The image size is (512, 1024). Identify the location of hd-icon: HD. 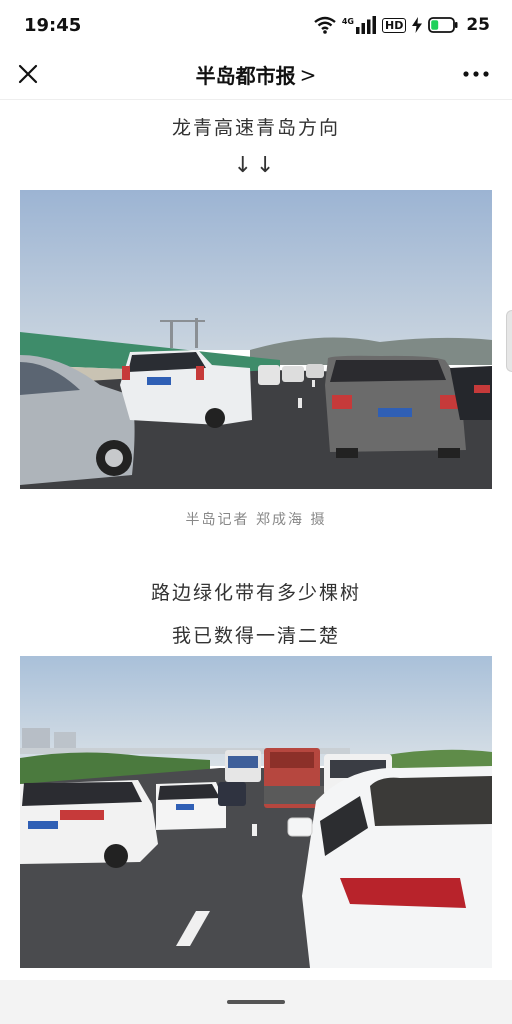
(394, 25).